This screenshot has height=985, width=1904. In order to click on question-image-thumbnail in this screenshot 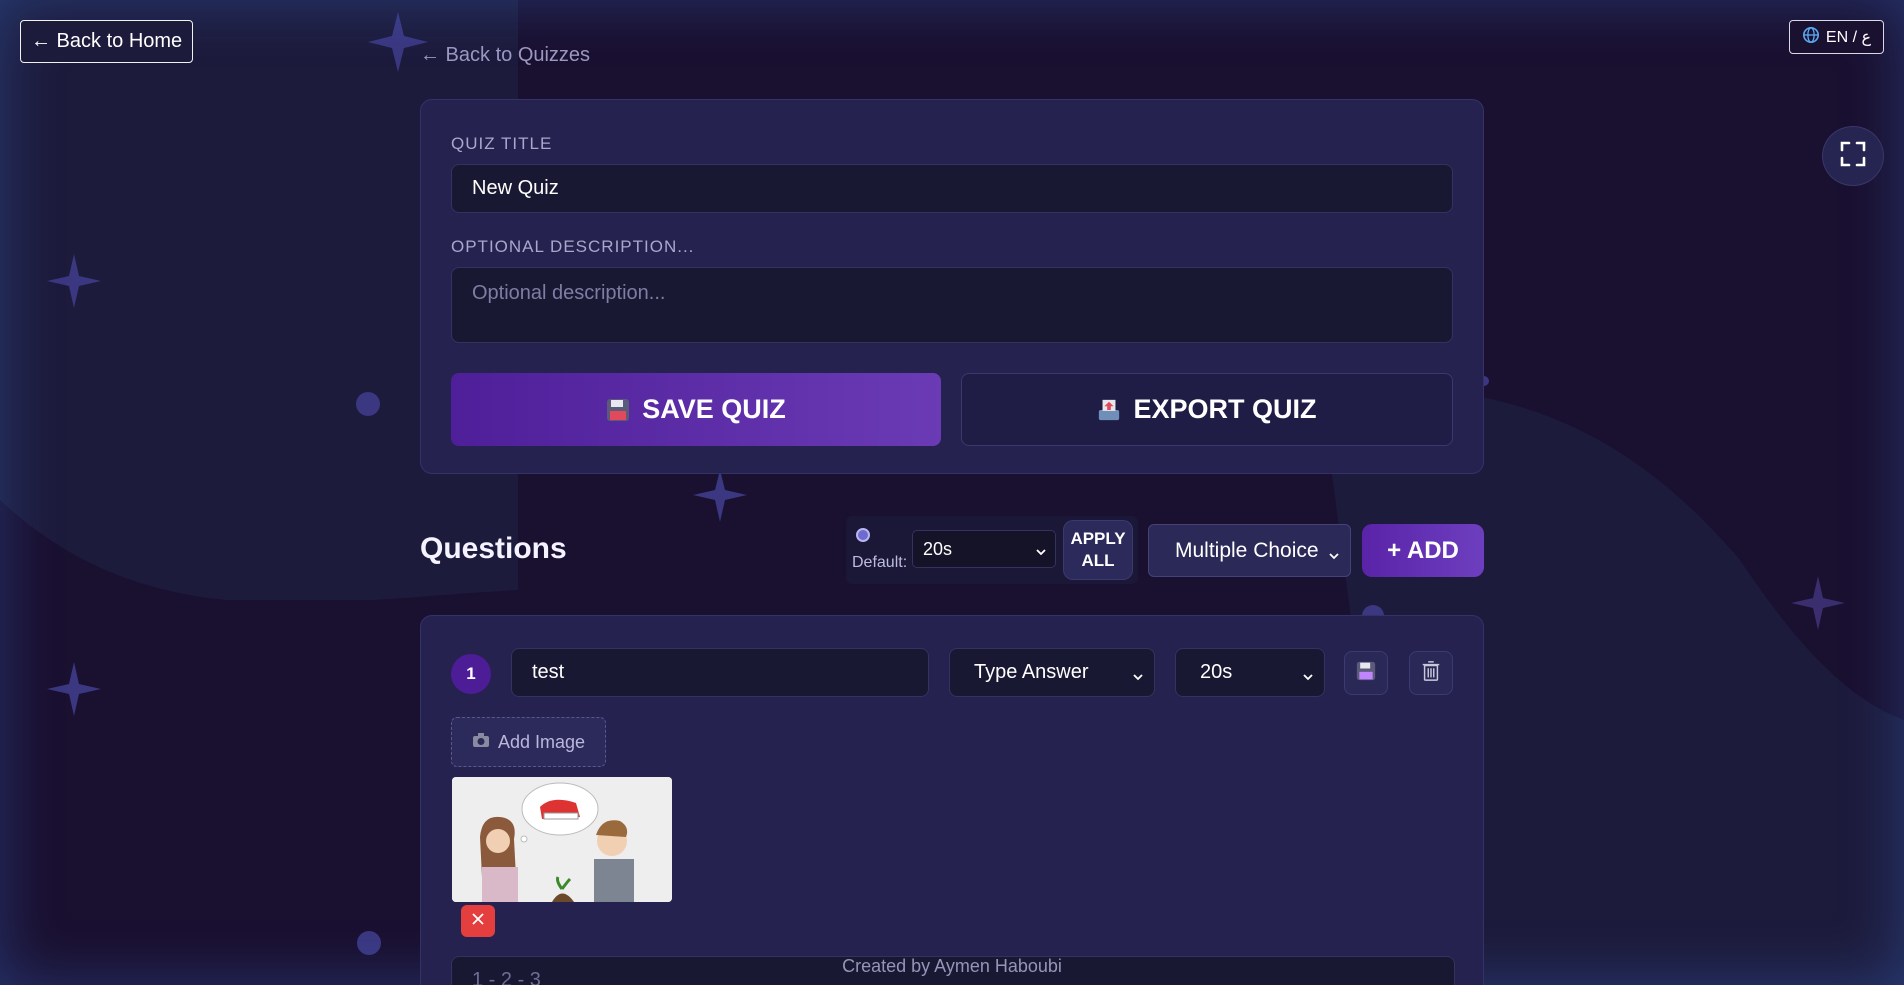, I will do `click(562, 839)`.